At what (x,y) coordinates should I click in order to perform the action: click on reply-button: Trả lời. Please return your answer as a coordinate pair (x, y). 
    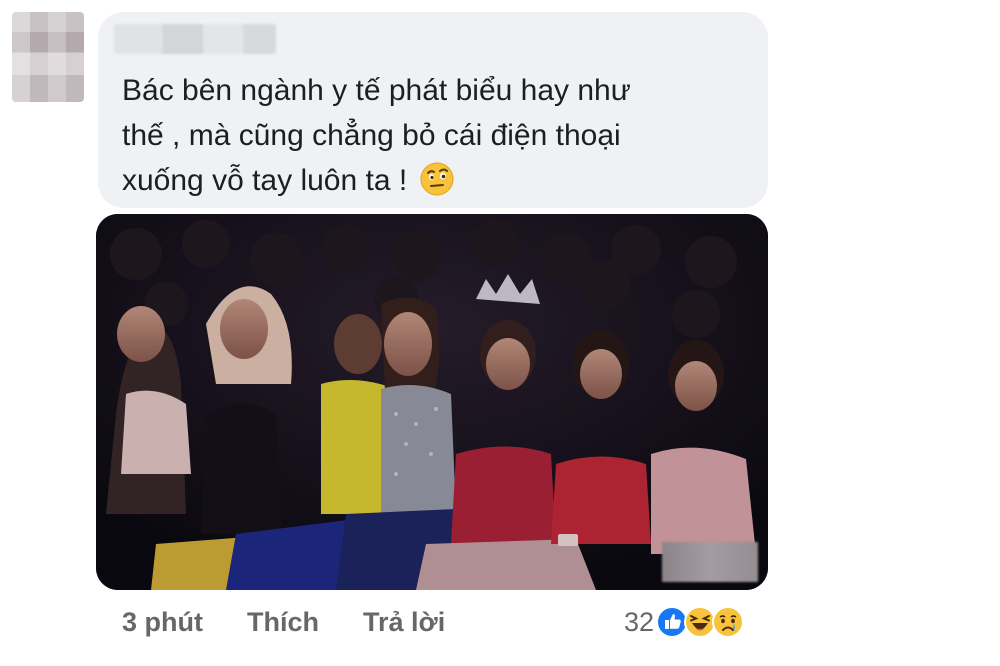
    Looking at the image, I should click on (404, 622).